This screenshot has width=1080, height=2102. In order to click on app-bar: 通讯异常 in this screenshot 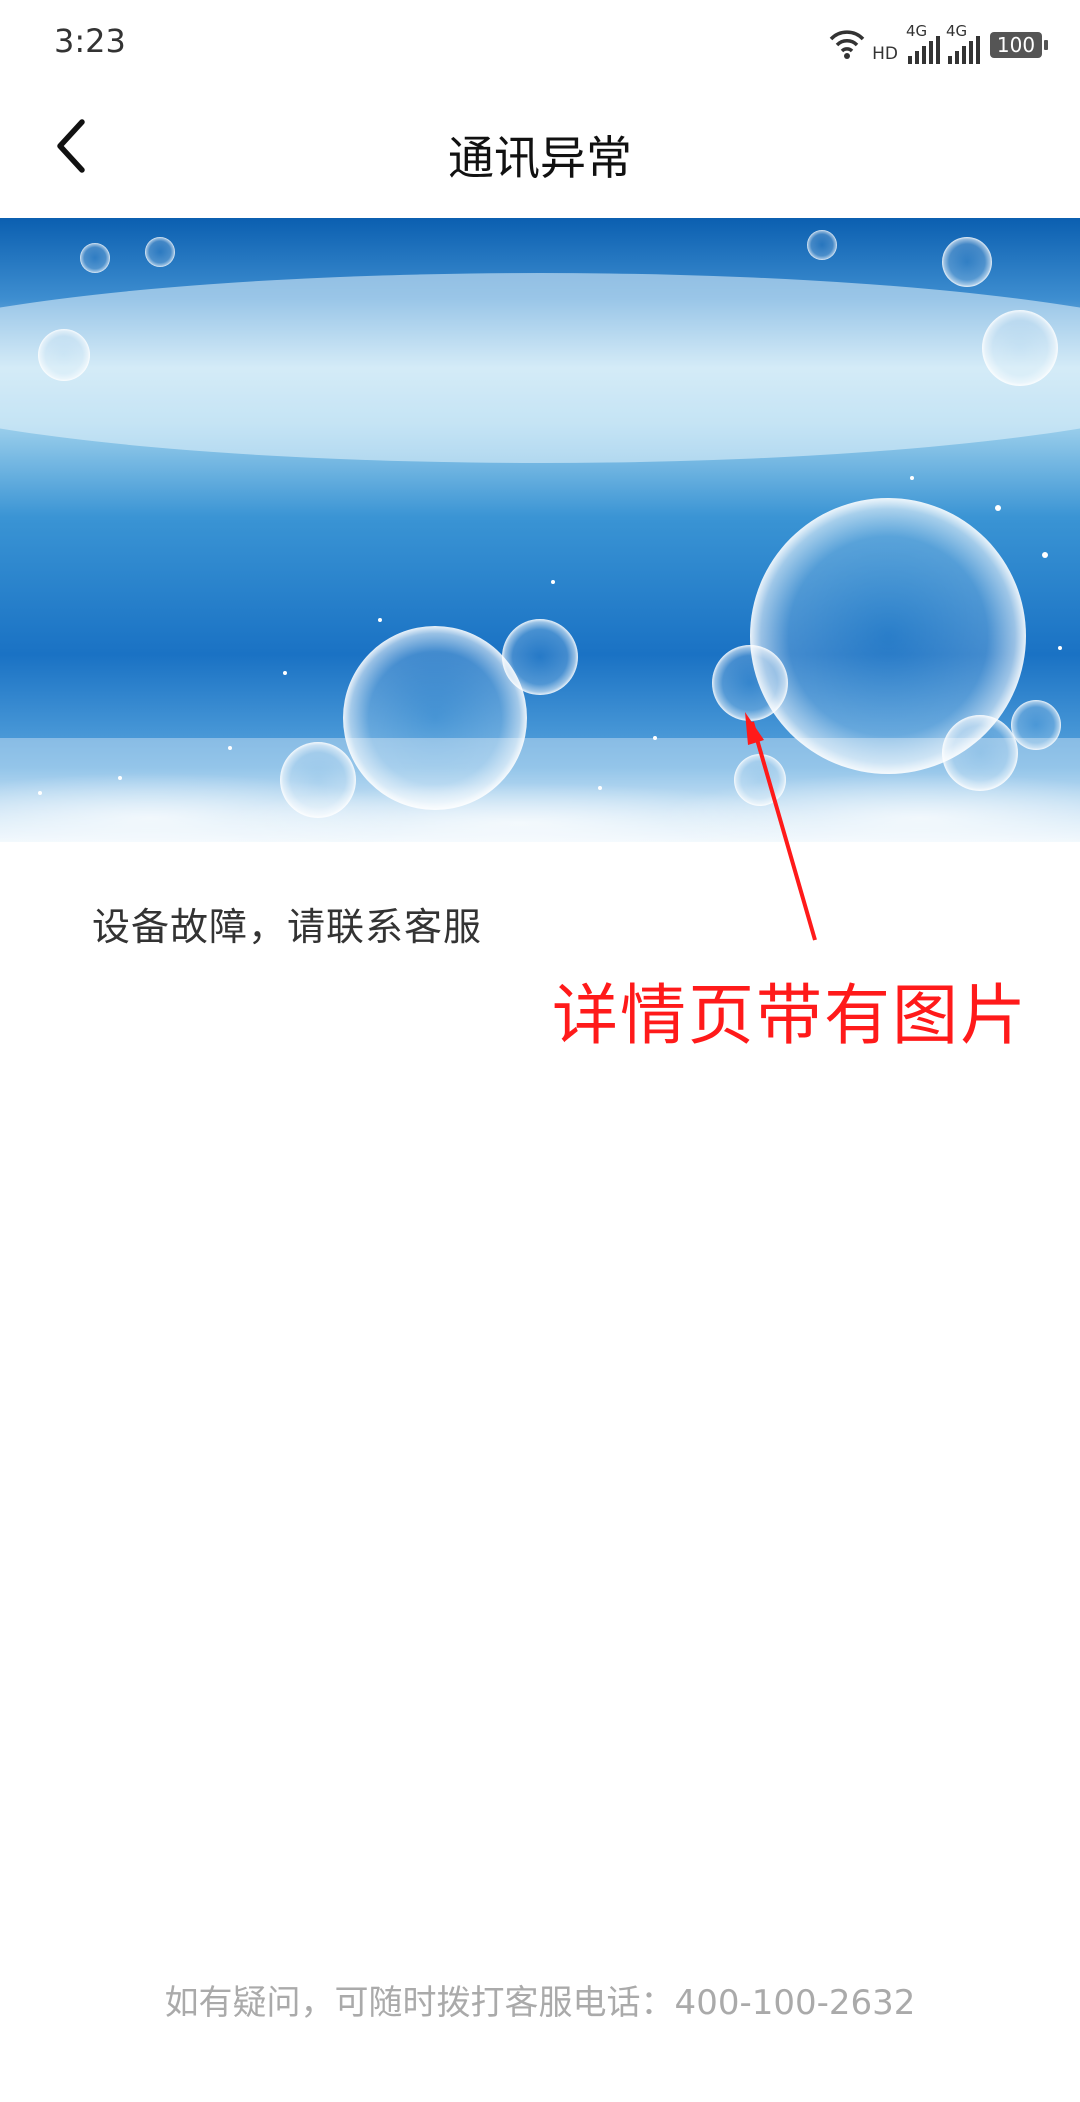, I will do `click(540, 153)`.